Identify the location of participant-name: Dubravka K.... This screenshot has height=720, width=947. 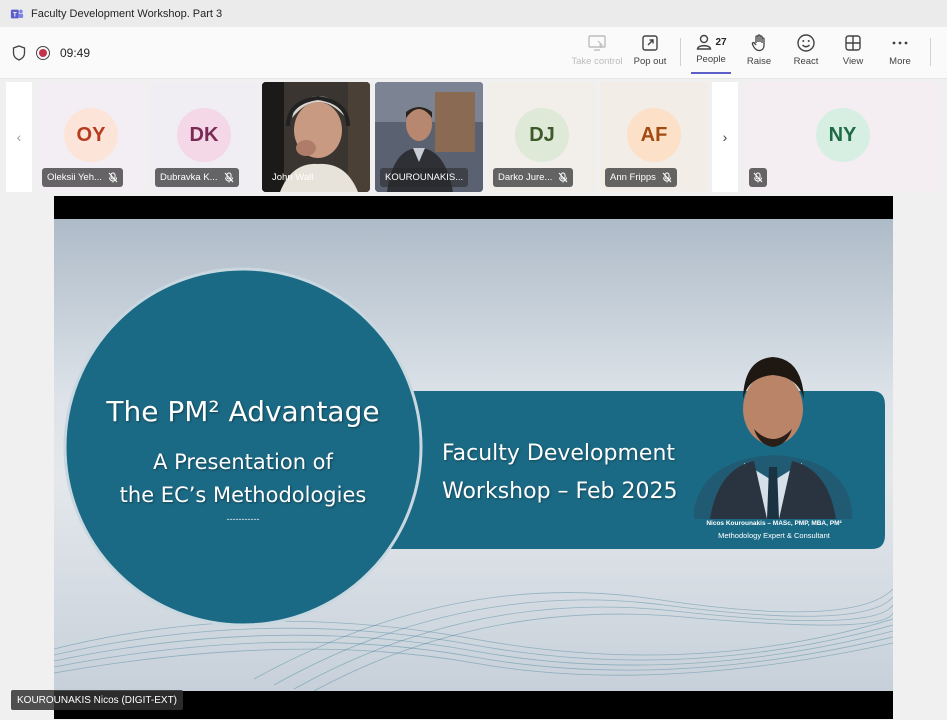
(189, 177).